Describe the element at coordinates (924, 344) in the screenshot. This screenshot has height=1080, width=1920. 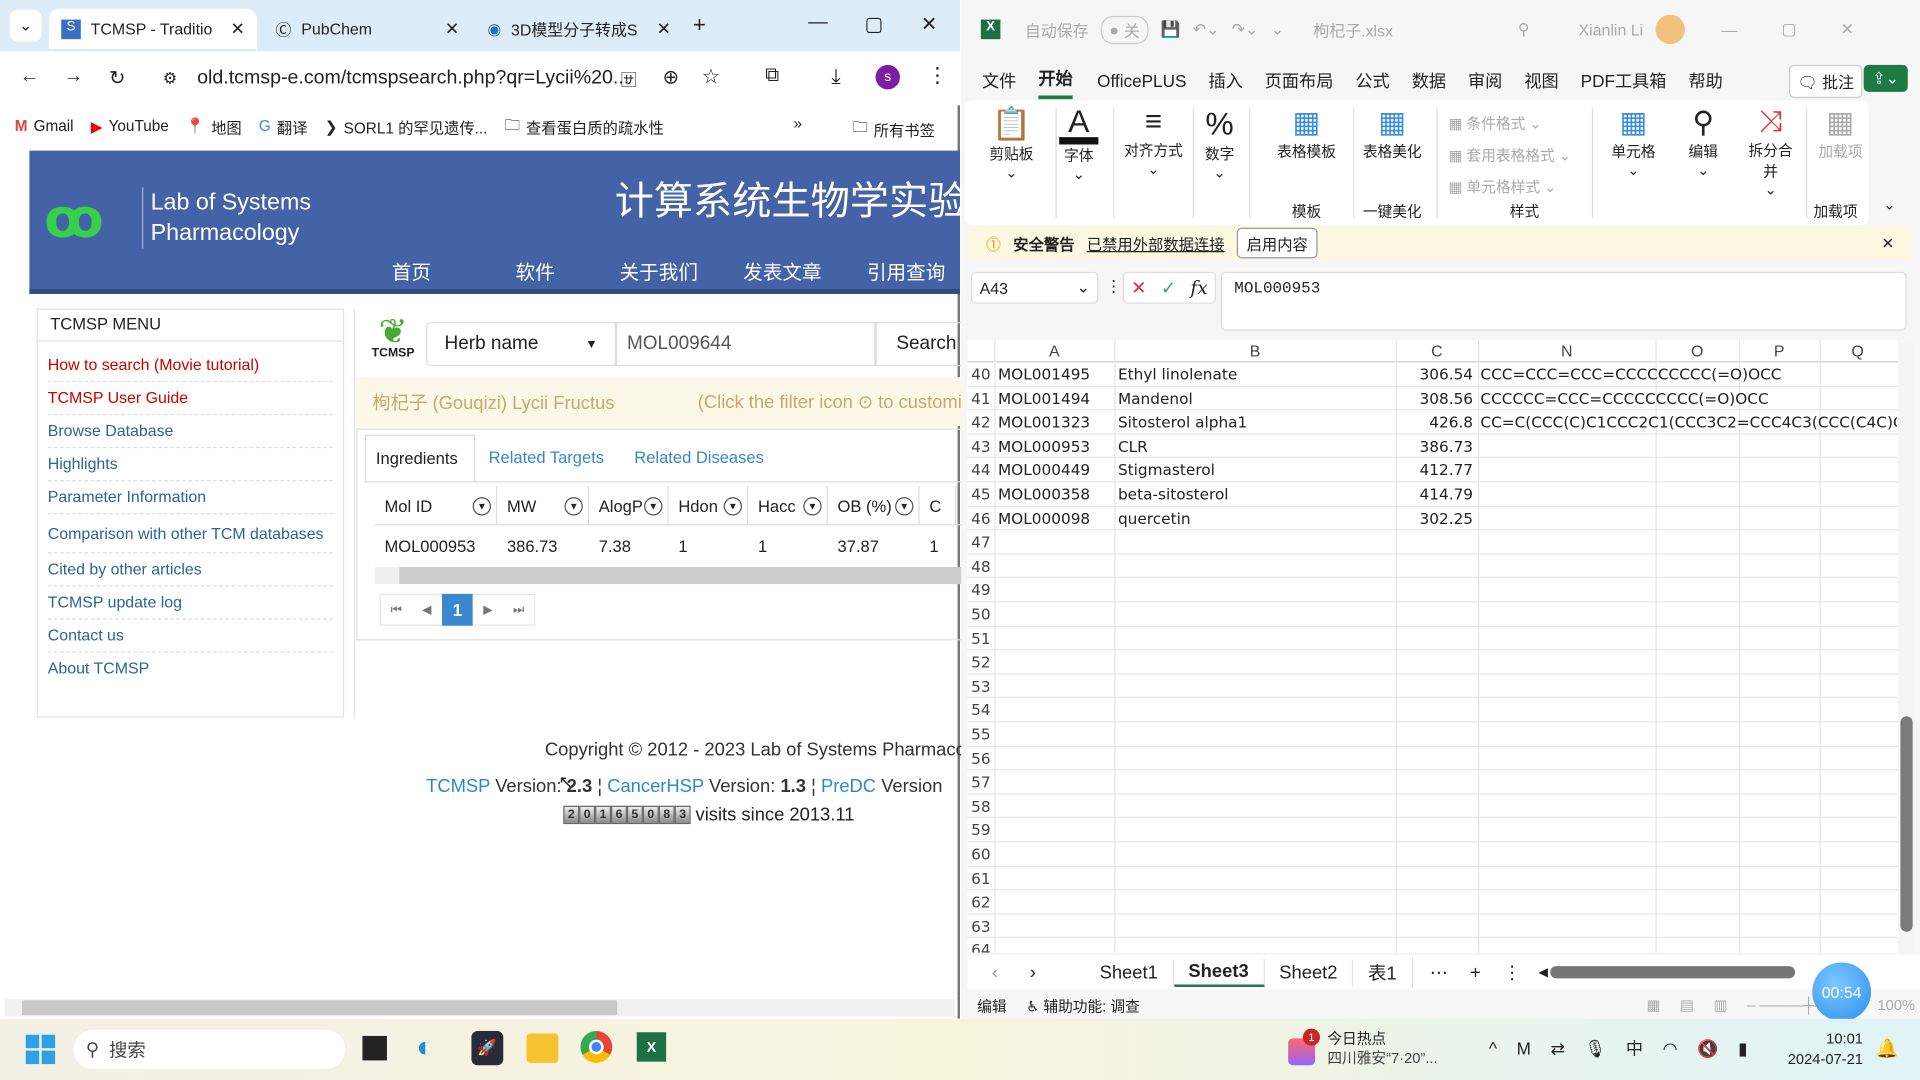
I see `search-button: Search` at that location.